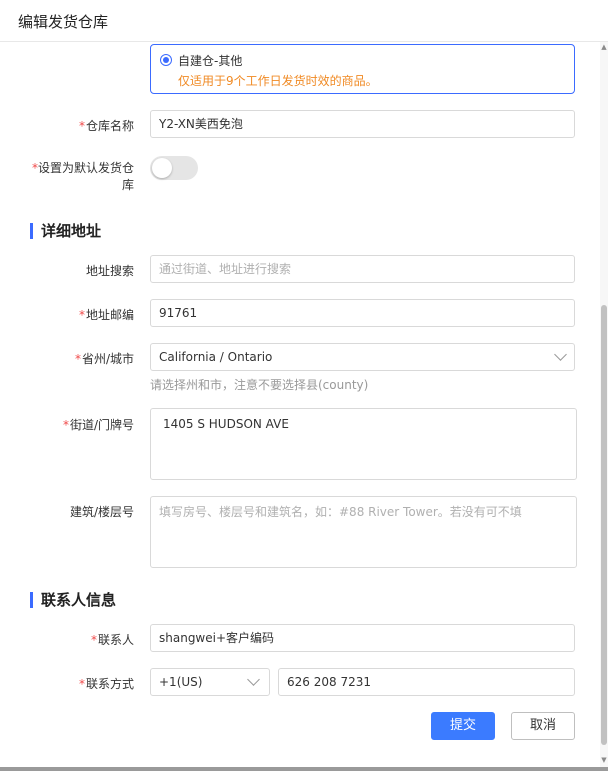 The image size is (608, 771). What do you see at coordinates (604, 525) in the screenshot?
I see `scrollbar-thumb` at bounding box center [604, 525].